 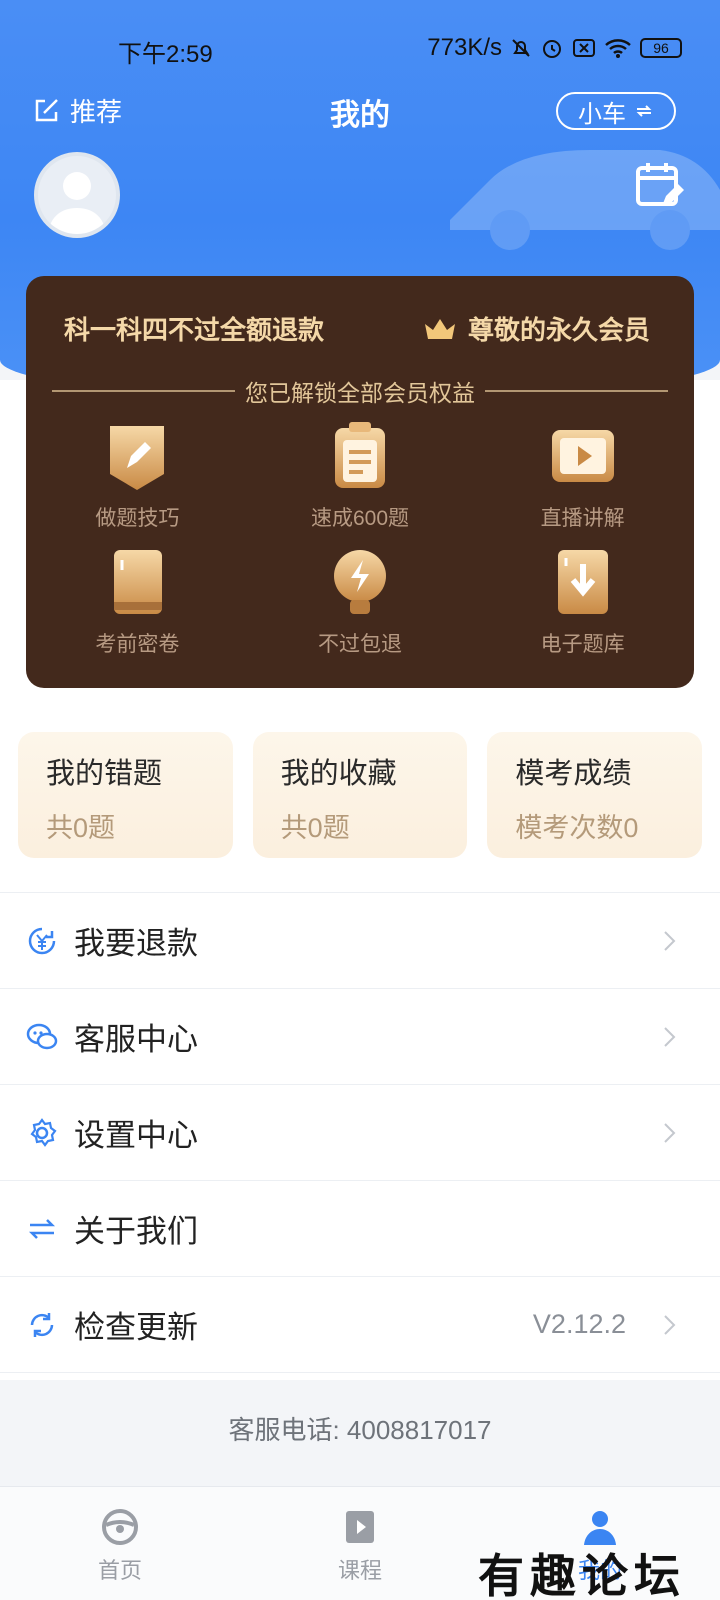 What do you see at coordinates (602, 114) in the screenshot?
I see `car-type-label: 小车` at bounding box center [602, 114].